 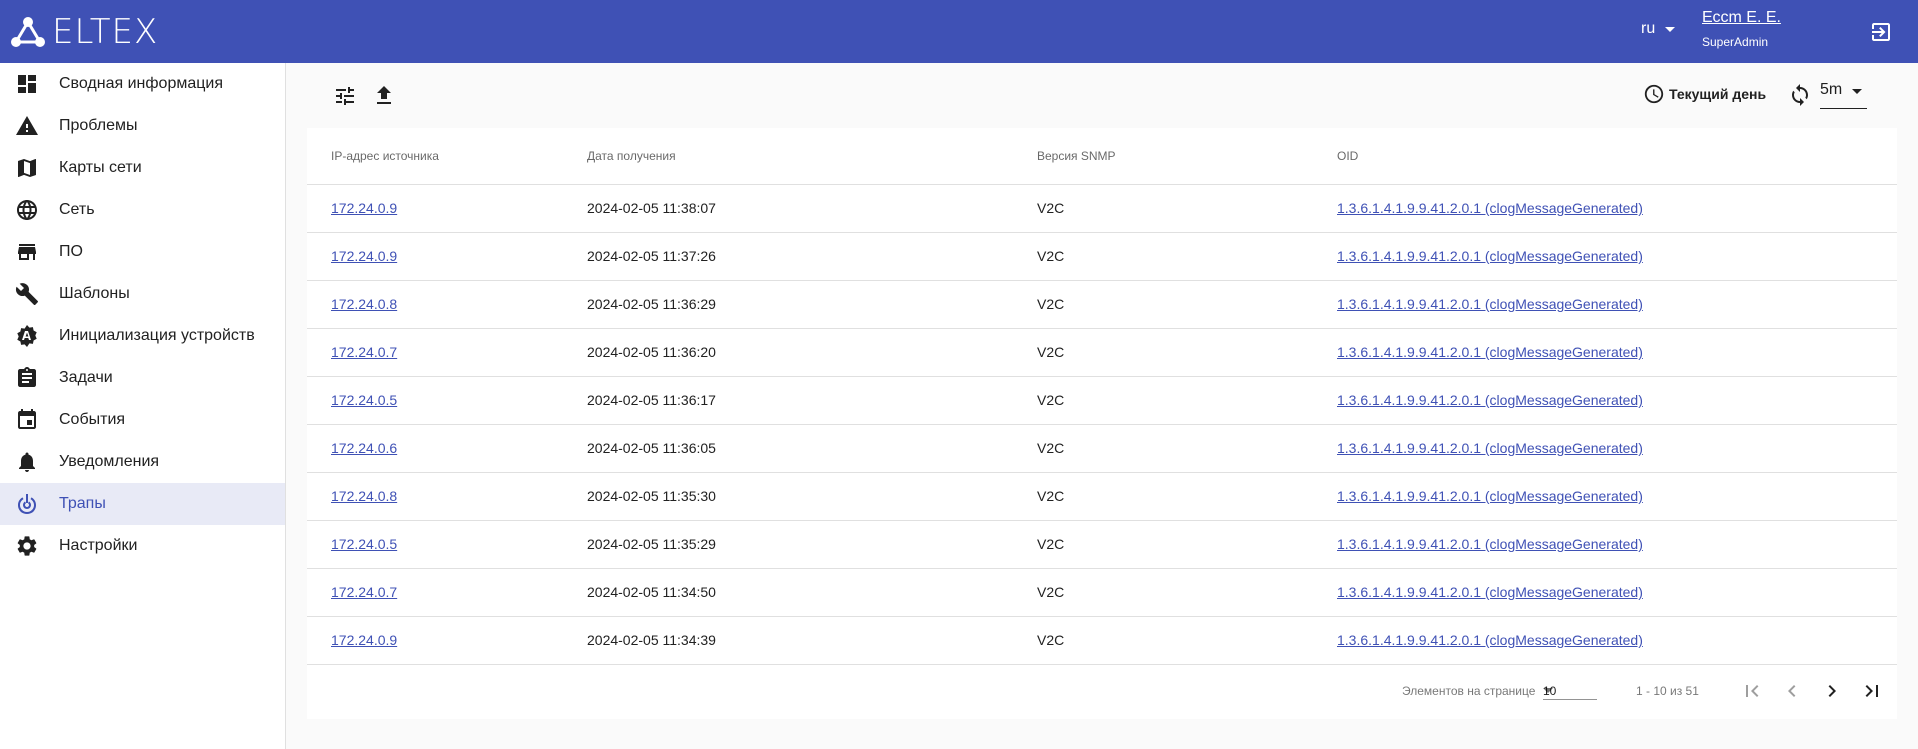 I want to click on date-cell: 2024-02-05 11:34:50, so click(x=812, y=592).